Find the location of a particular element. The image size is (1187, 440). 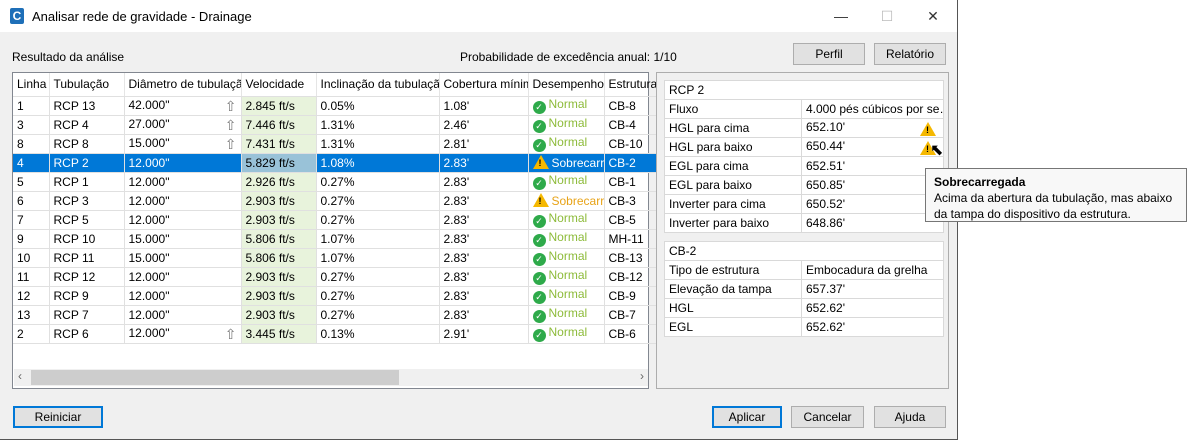

property-value: 650.52' is located at coordinates (872, 204).